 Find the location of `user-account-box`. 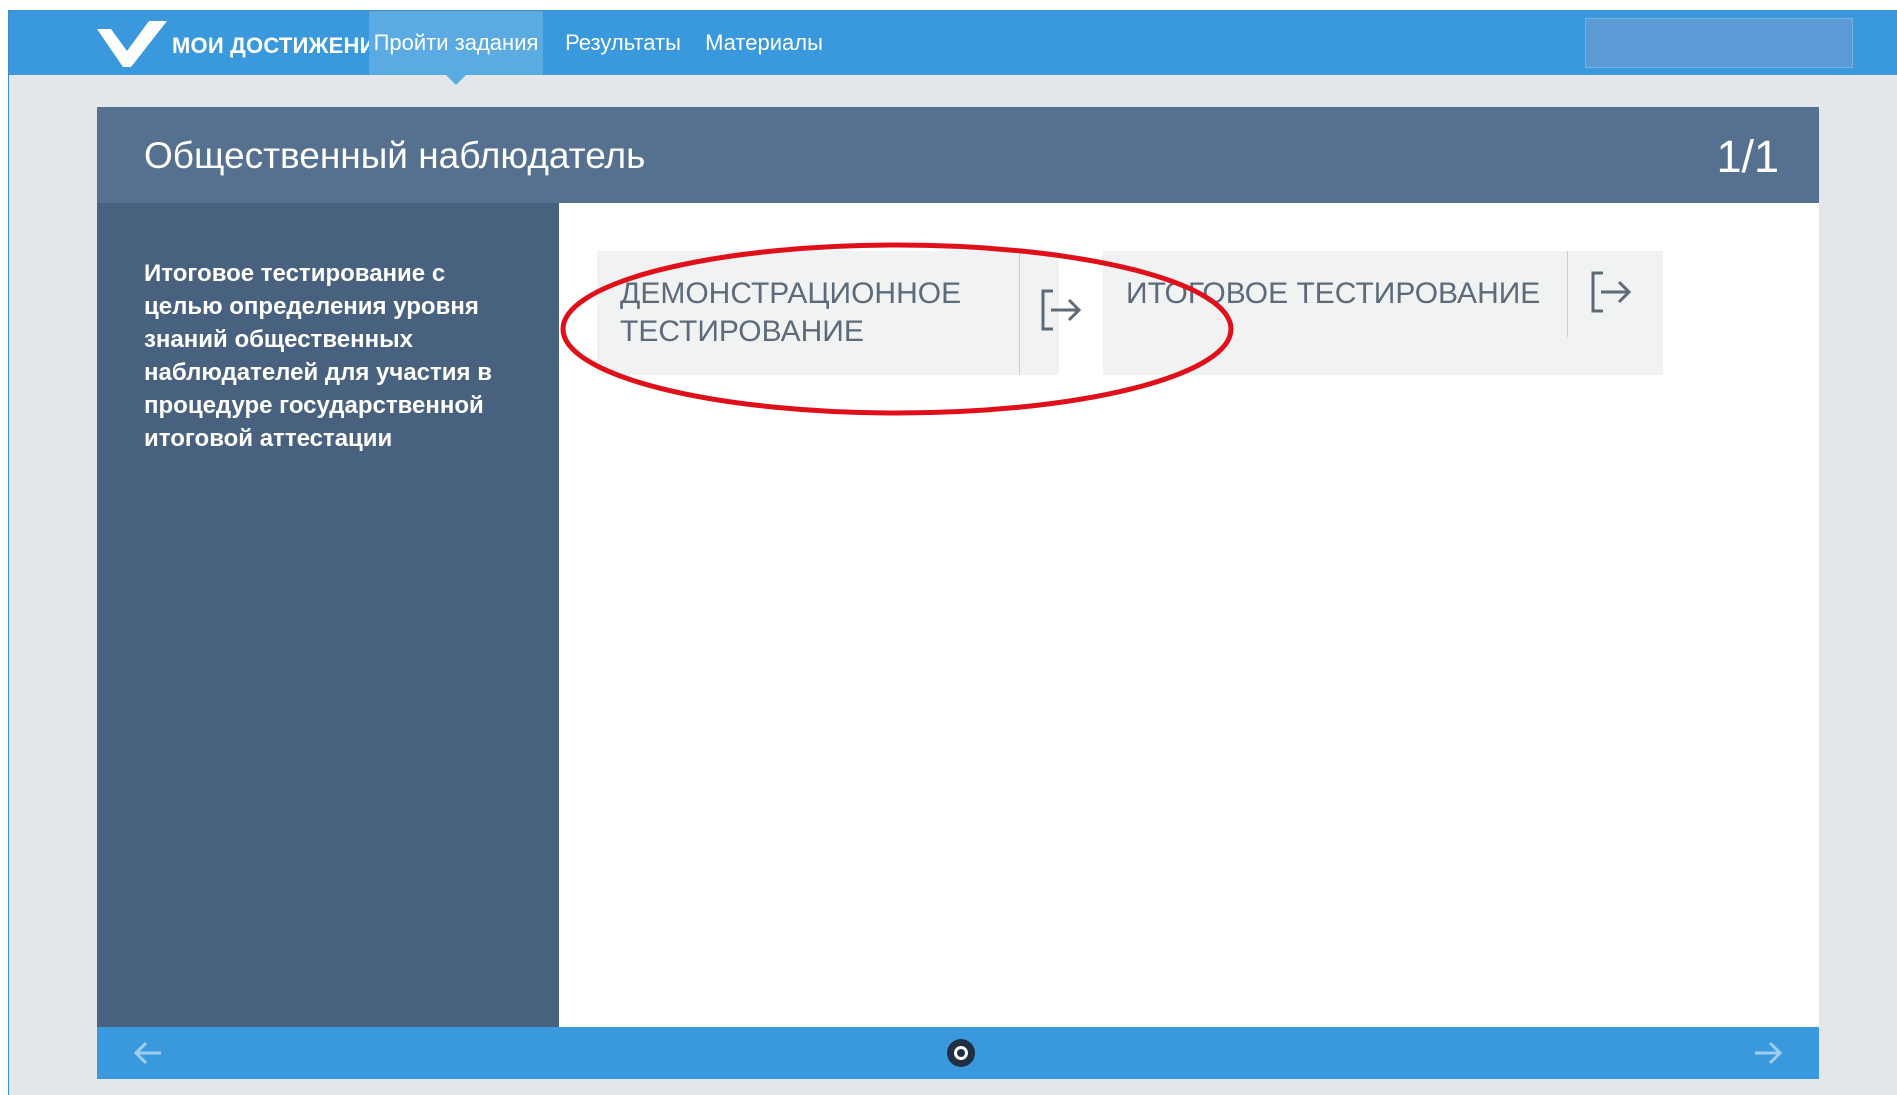

user-account-box is located at coordinates (1719, 43).